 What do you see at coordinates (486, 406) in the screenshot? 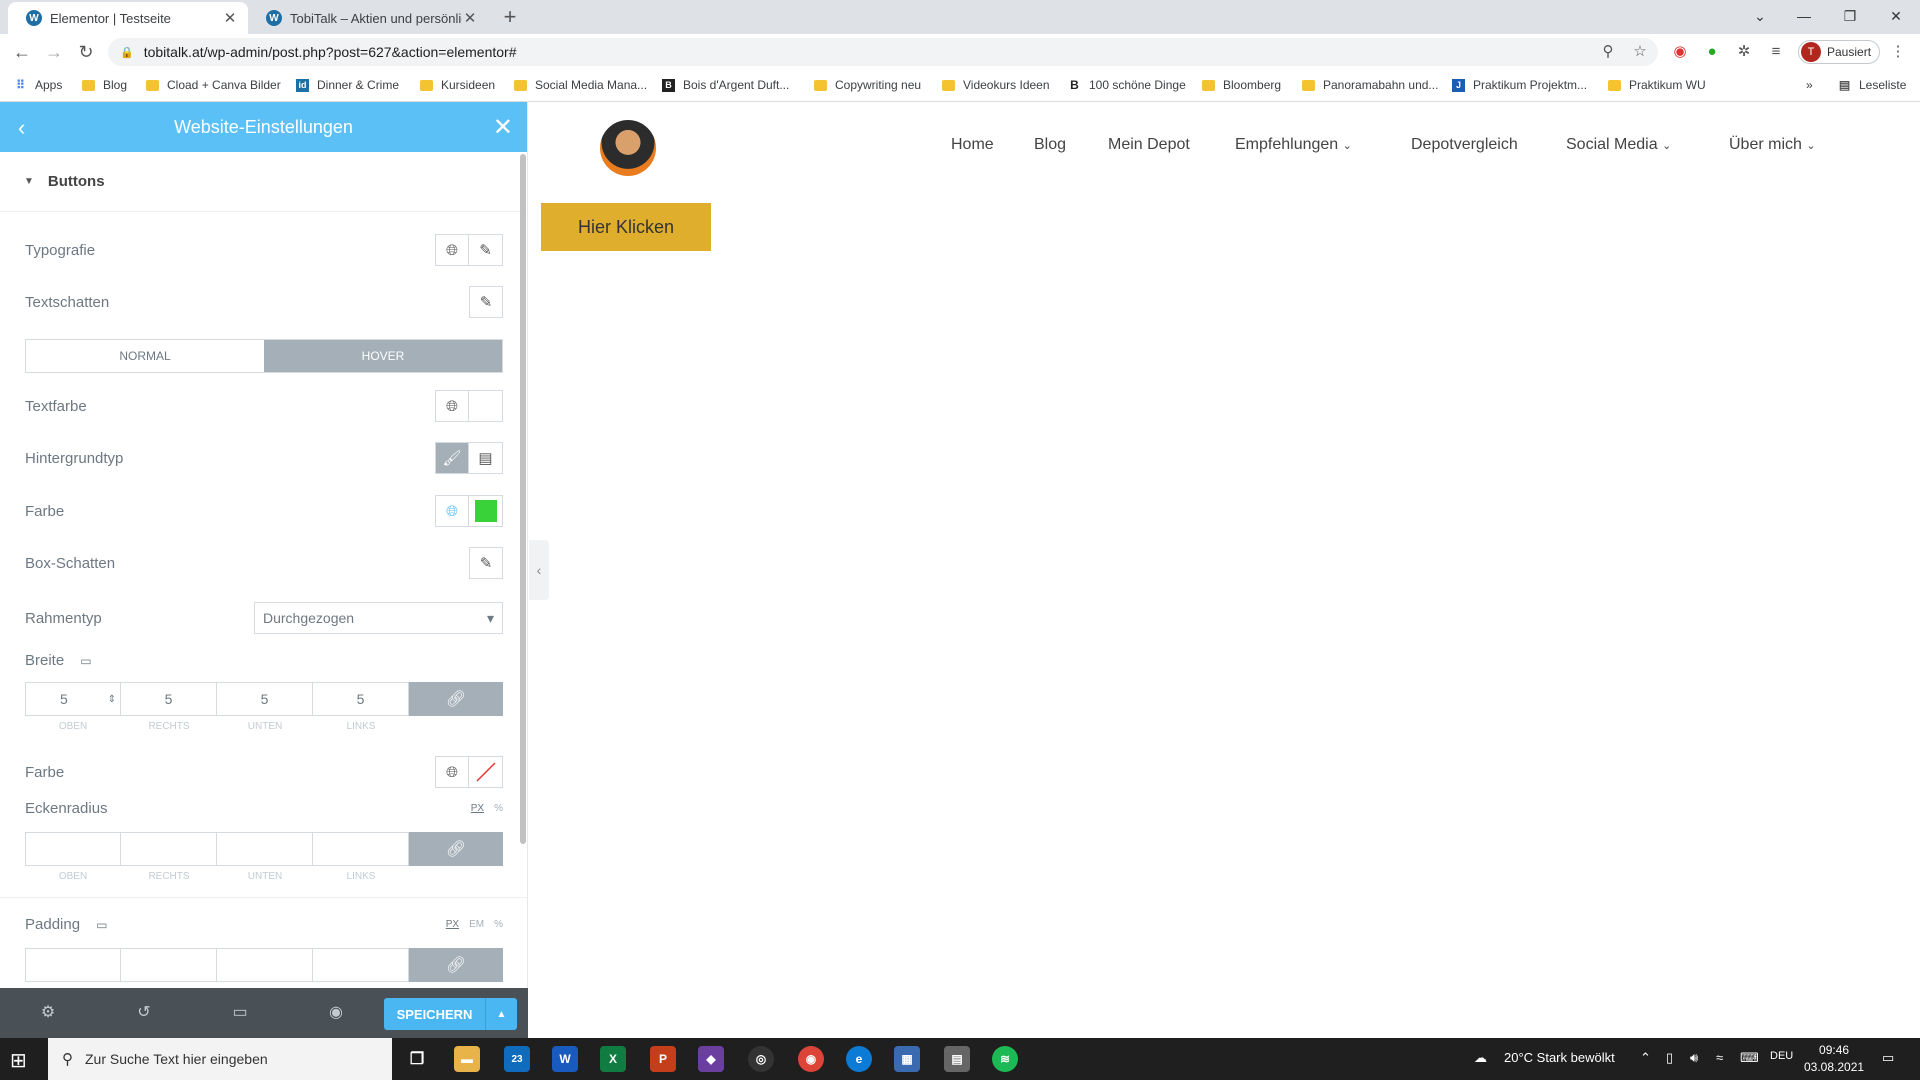
I see `color-swatch-empty` at bounding box center [486, 406].